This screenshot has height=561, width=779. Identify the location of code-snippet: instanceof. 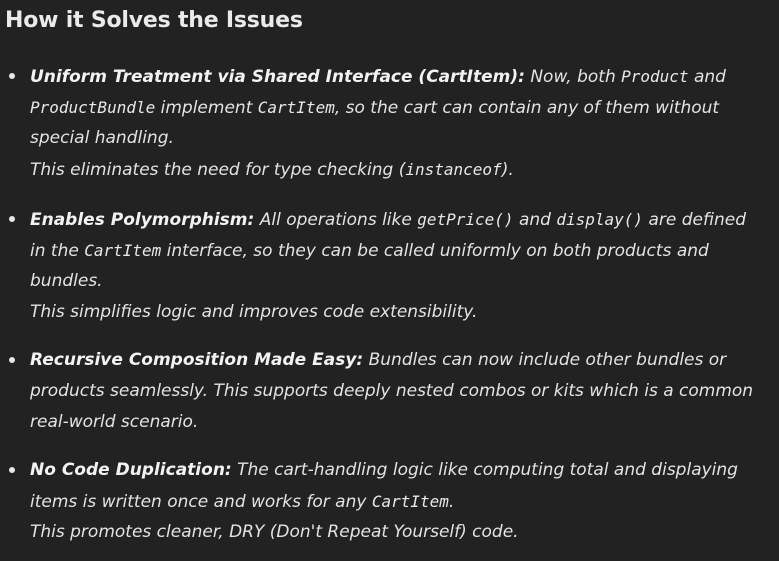
(453, 169).